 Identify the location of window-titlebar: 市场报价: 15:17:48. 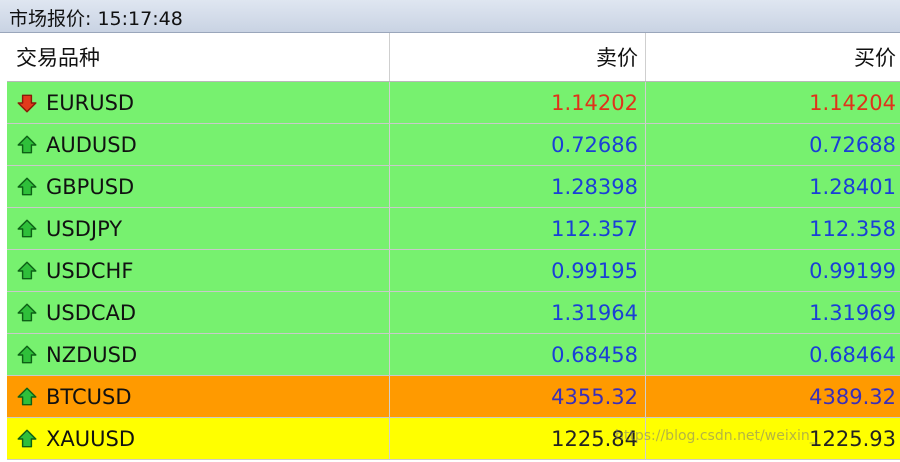
(450, 16).